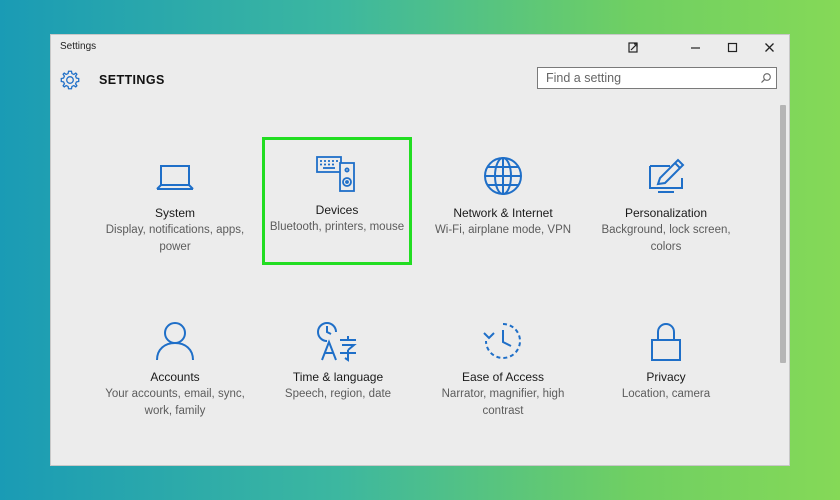  What do you see at coordinates (337, 201) in the screenshot?
I see `tile-devices: Devices Bluetooth, printers, mouse` at bounding box center [337, 201].